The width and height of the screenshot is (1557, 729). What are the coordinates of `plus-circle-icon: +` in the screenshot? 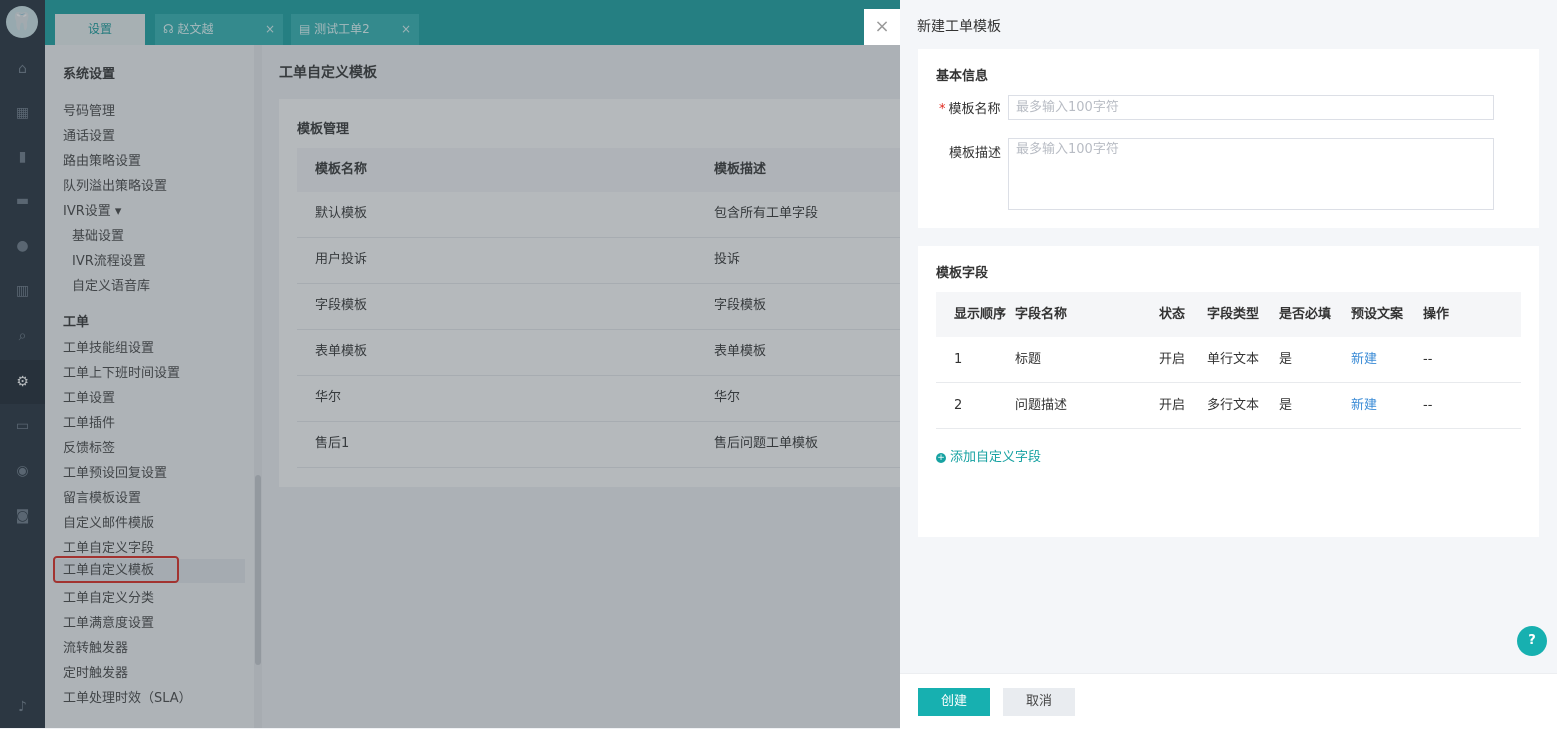 It's located at (941, 458).